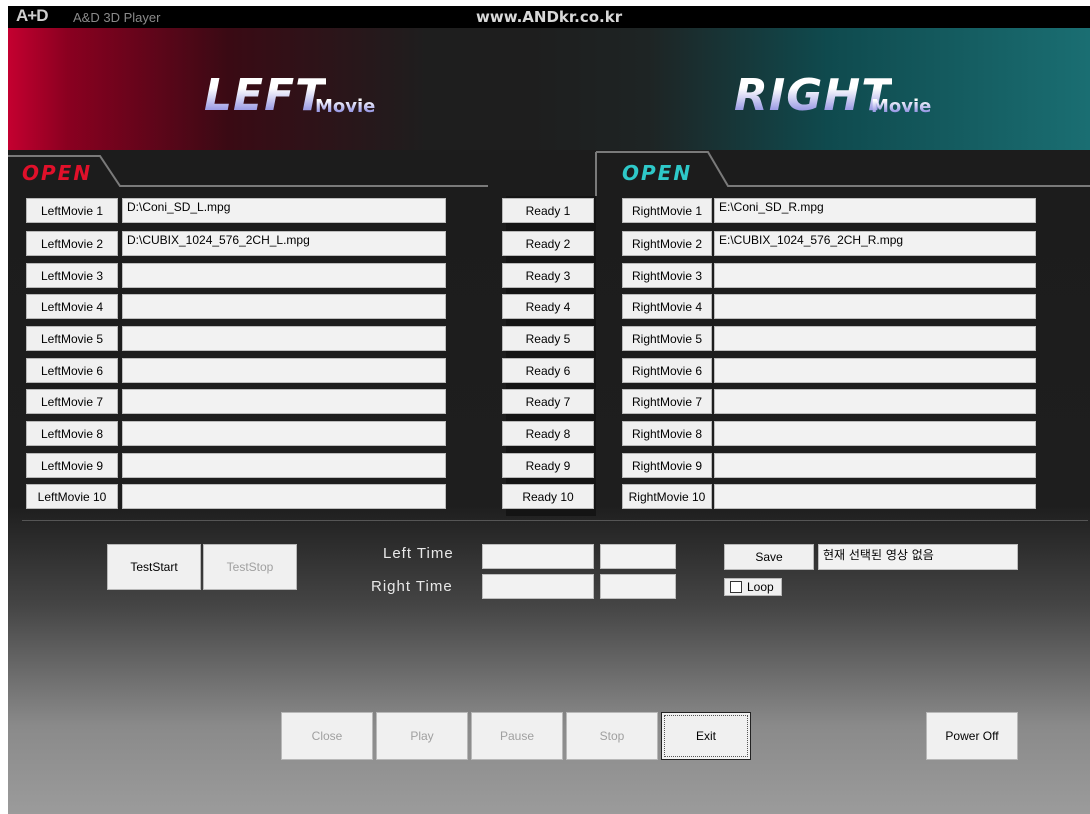 Image resolution: width=1090 pixels, height=814 pixels. I want to click on right-movie-button: RightMovie 9, so click(667, 465).